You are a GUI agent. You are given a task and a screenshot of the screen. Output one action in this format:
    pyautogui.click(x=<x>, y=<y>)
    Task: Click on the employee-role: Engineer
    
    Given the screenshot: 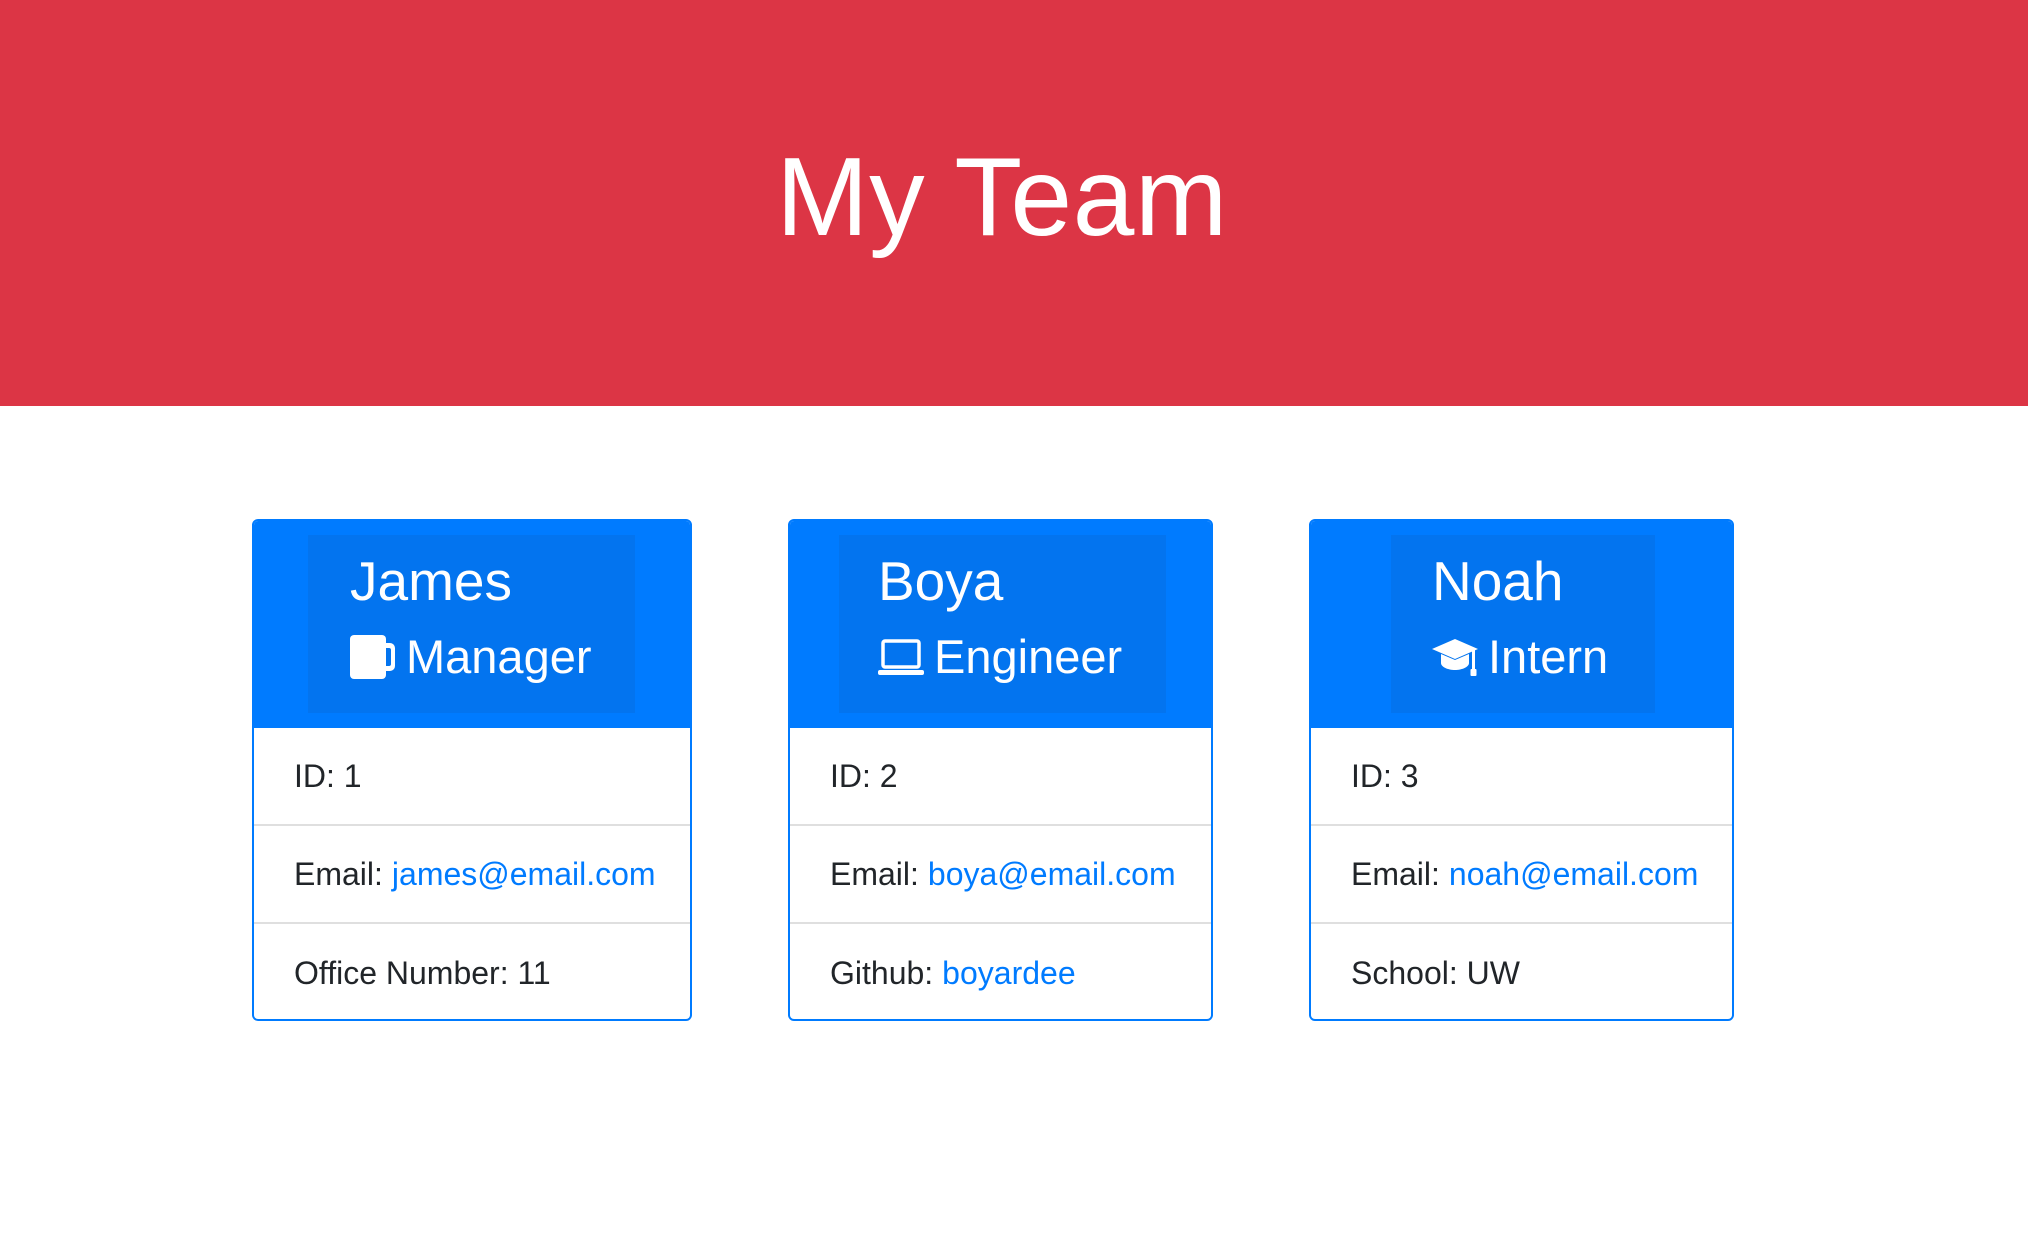 What is the action you would take?
    pyautogui.click(x=1000, y=657)
    